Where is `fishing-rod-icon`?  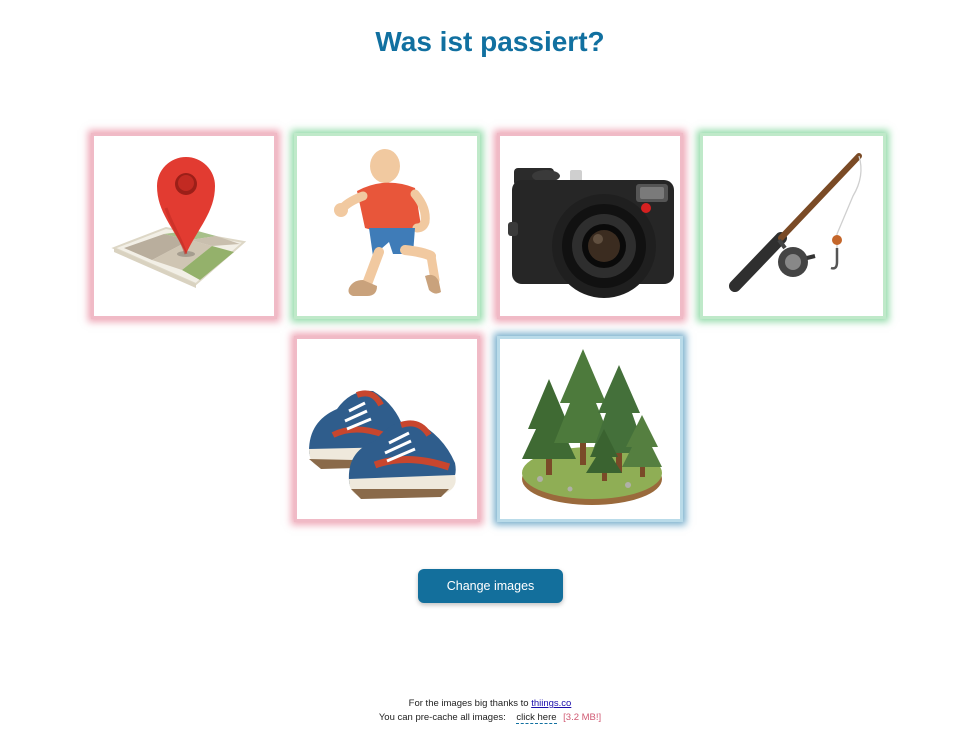
fishing-rod-icon is located at coordinates (795, 222).